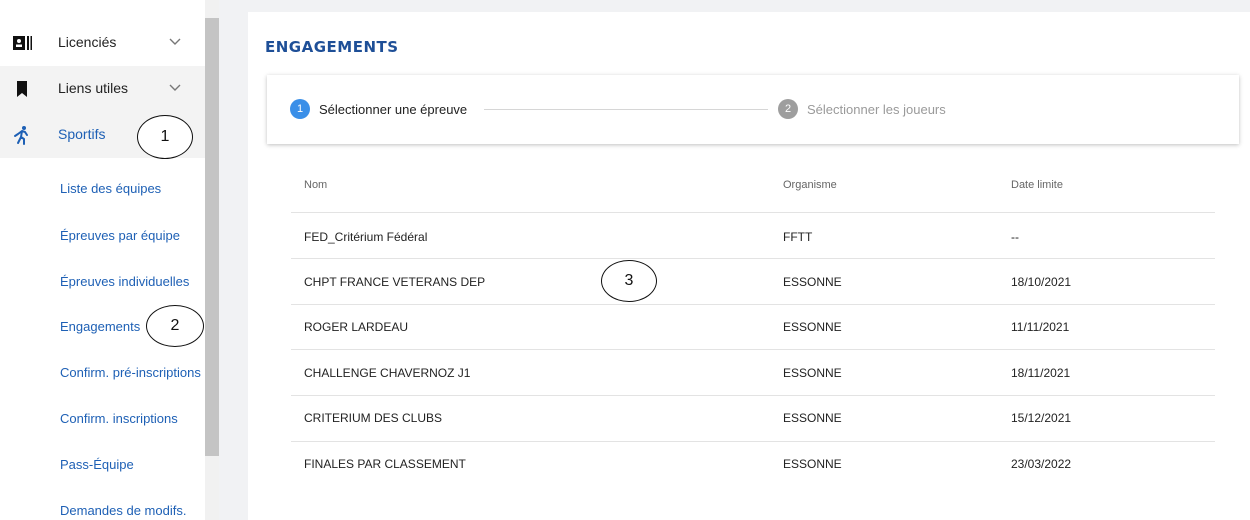 The width and height of the screenshot is (1250, 520). Describe the element at coordinates (1041, 282) in the screenshot. I see `cell-date-limite: 18/10/2021` at that location.